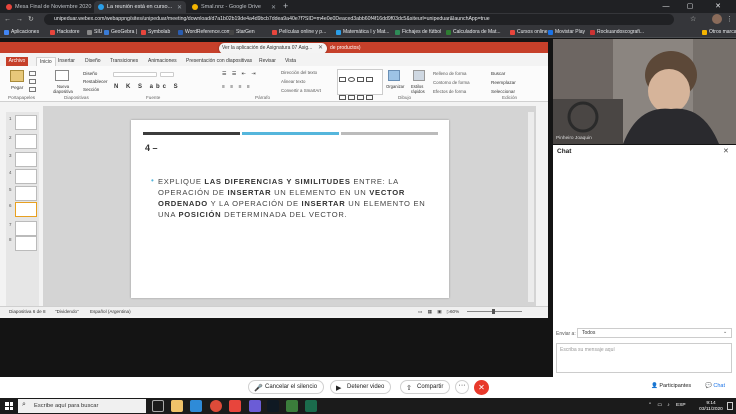  I want to click on browser-tab: Smal.nnz - Google Drive ✕, so click(234, 7).